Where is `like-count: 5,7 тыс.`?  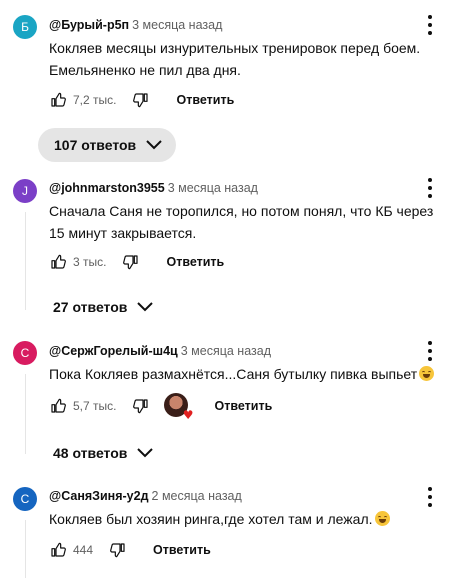
like-count: 5,7 тыс. is located at coordinates (95, 406).